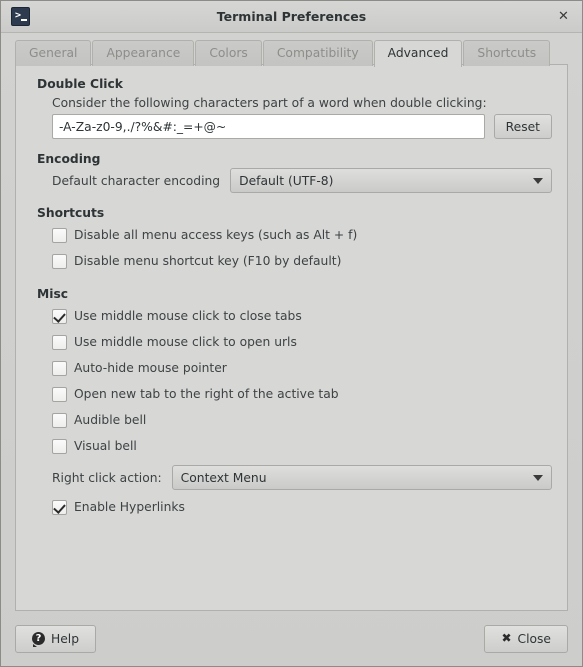  Describe the element at coordinates (59, 316) in the screenshot. I see `checkbox-middle-click-close-tabs` at that location.